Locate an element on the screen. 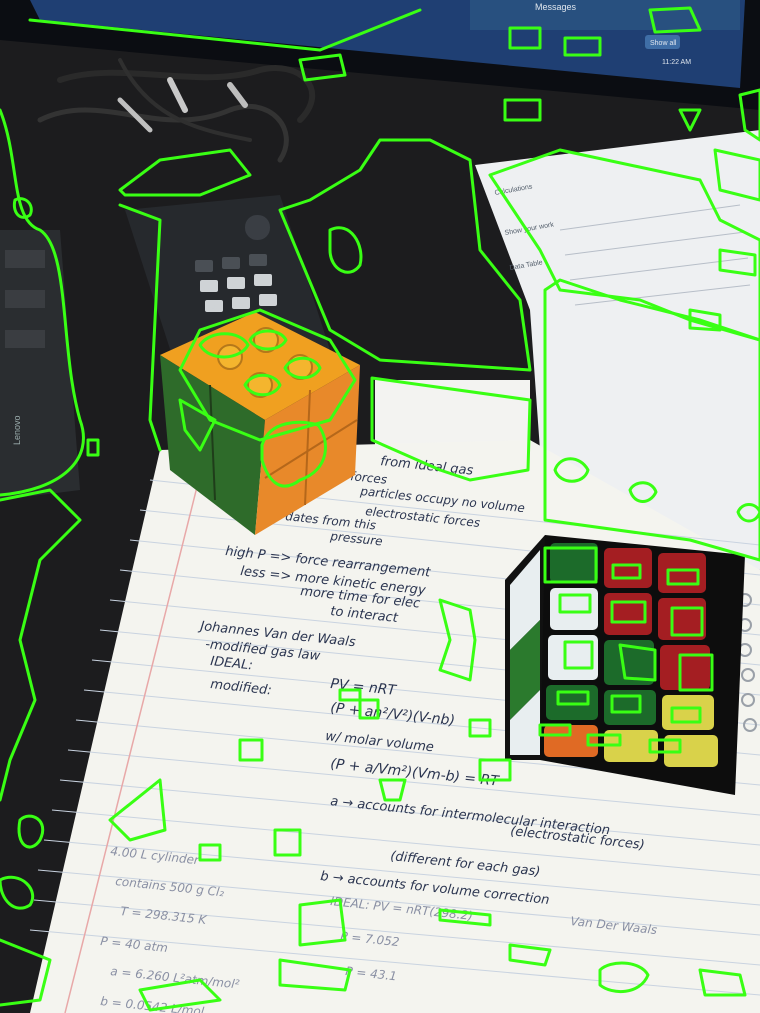 Image resolution: width=760 pixels, height=1013 pixels. keyboard-brand-label: Lenovo is located at coordinates (17, 430).